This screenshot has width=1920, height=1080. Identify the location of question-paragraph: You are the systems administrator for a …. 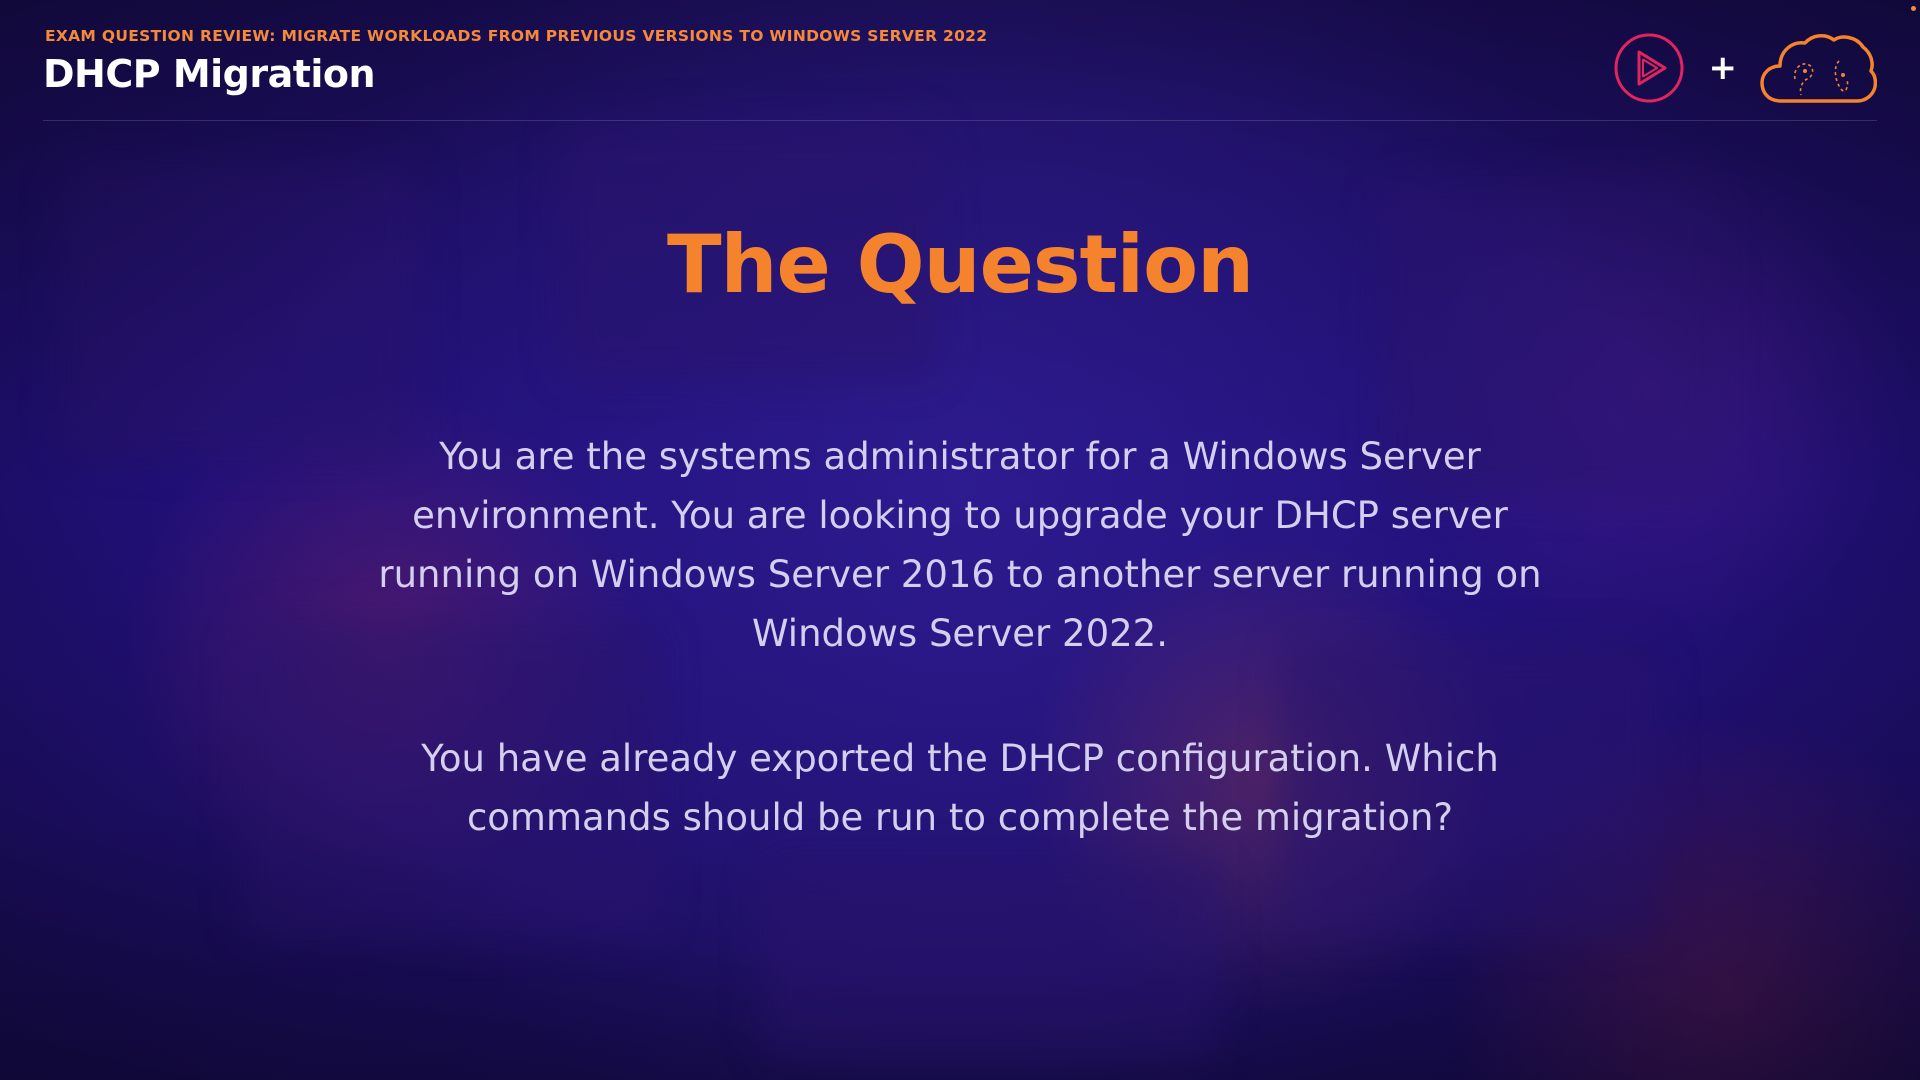
(960, 545).